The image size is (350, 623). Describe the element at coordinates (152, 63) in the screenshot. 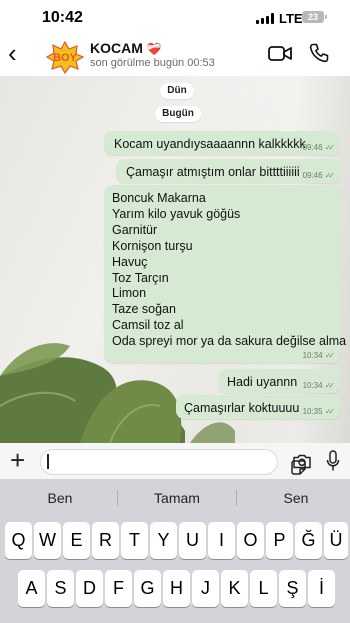

I see `last-seen: son görülme bugün 00:53` at that location.